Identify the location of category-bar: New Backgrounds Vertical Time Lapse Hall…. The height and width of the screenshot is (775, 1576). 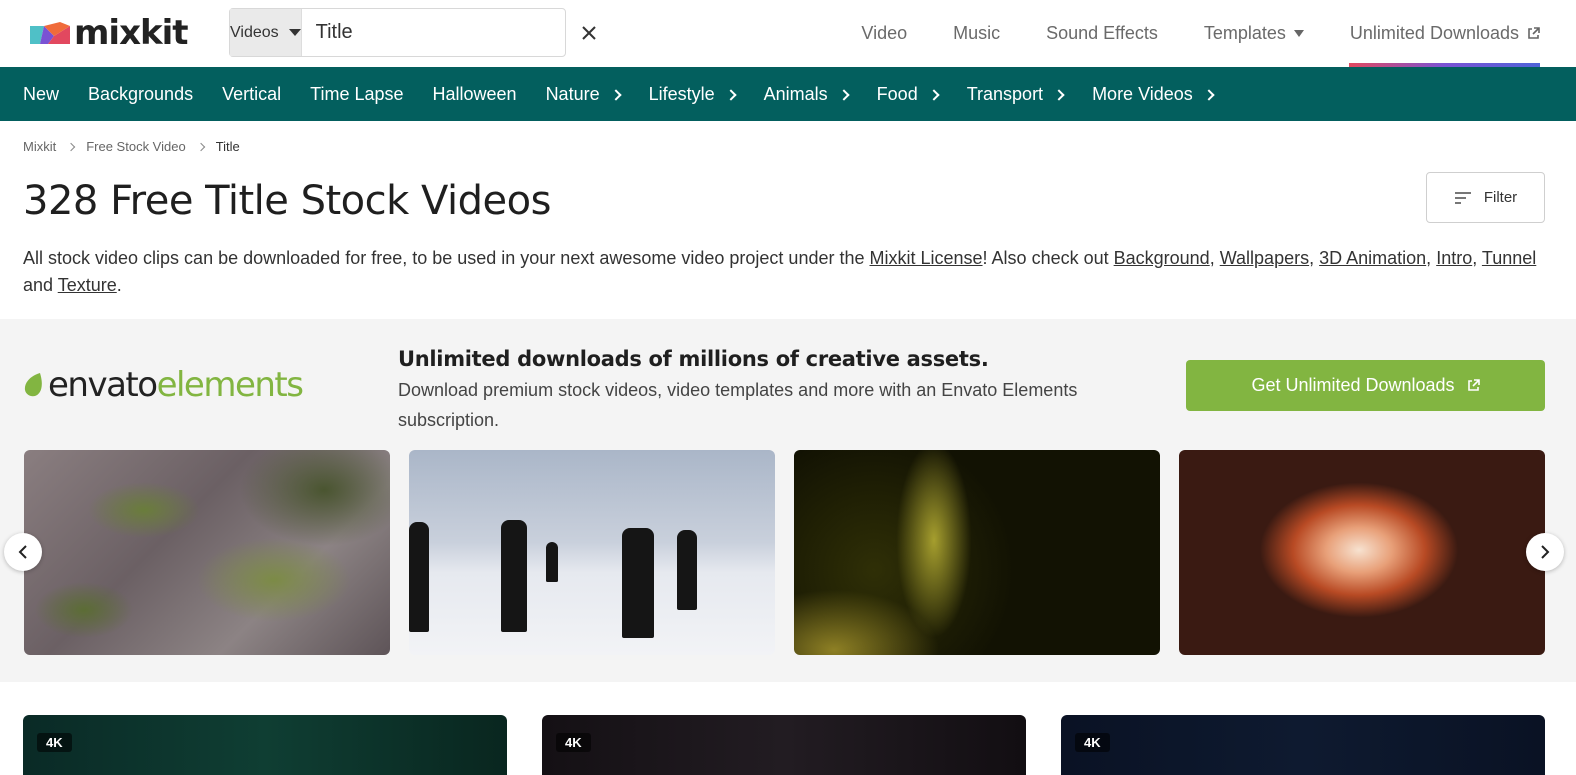
(788, 94).